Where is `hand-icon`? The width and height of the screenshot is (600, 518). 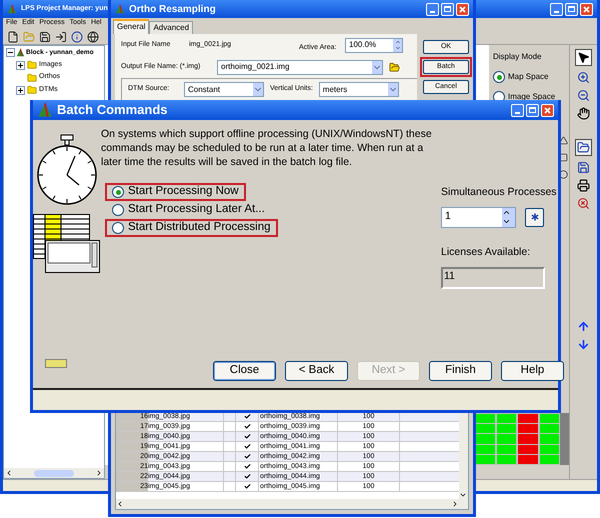 hand-icon is located at coordinates (583, 113).